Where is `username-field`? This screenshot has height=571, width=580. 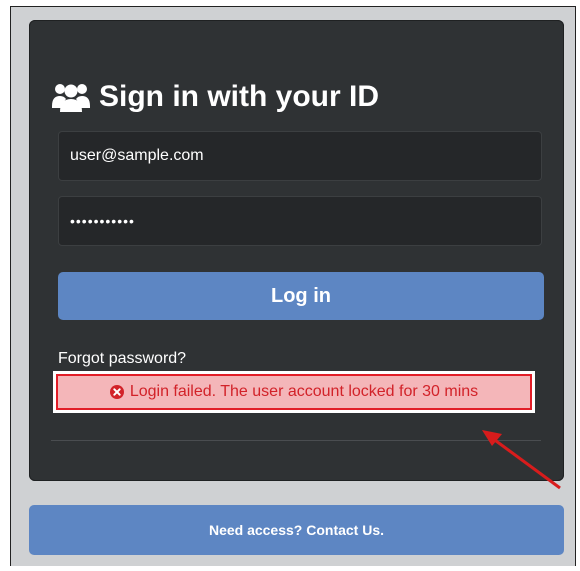
username-field is located at coordinates (300, 156).